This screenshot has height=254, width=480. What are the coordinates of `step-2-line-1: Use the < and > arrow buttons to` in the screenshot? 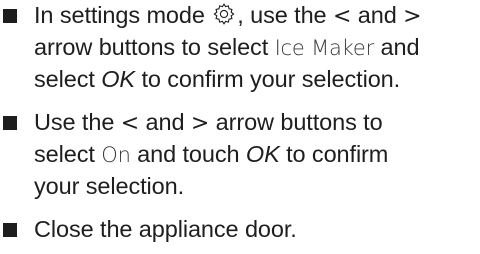 It's located at (257, 123).